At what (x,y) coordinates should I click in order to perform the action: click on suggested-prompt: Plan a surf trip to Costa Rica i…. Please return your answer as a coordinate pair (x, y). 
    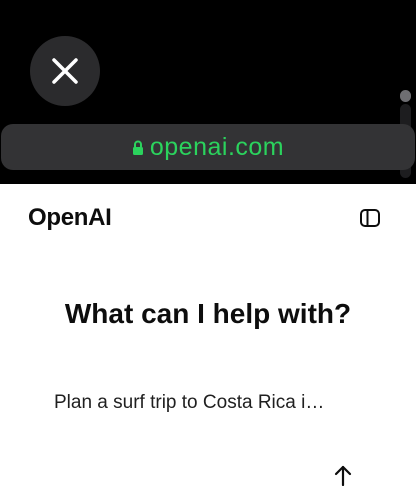
    Looking at the image, I should click on (214, 403).